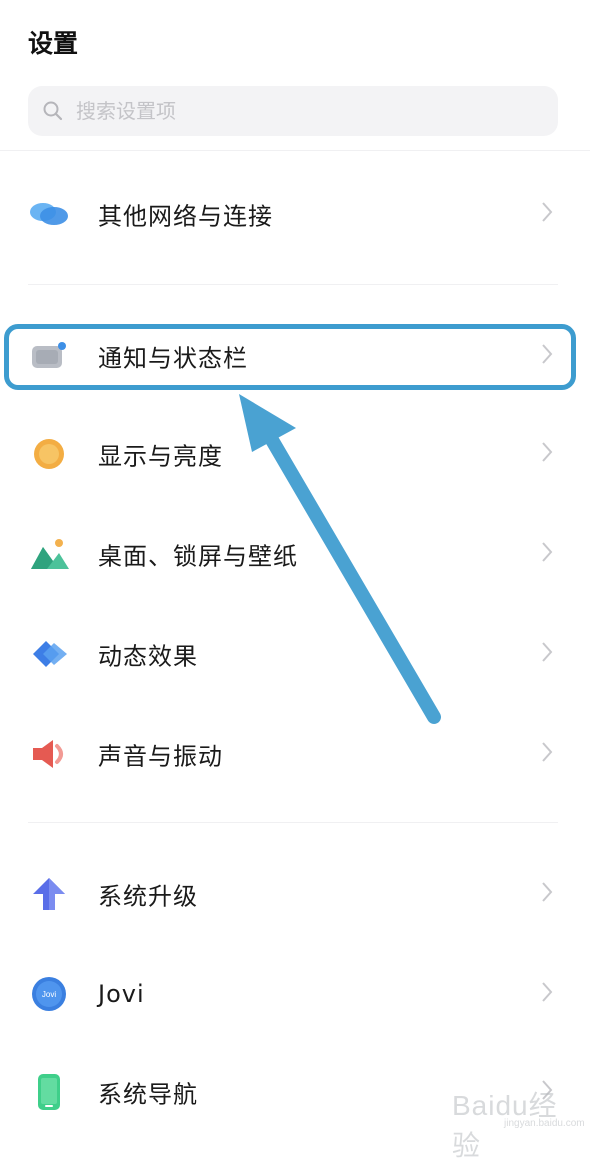 This screenshot has height=1164, width=590. Describe the element at coordinates (49, 654) in the screenshot. I see `dynamic-effects-icon` at that location.